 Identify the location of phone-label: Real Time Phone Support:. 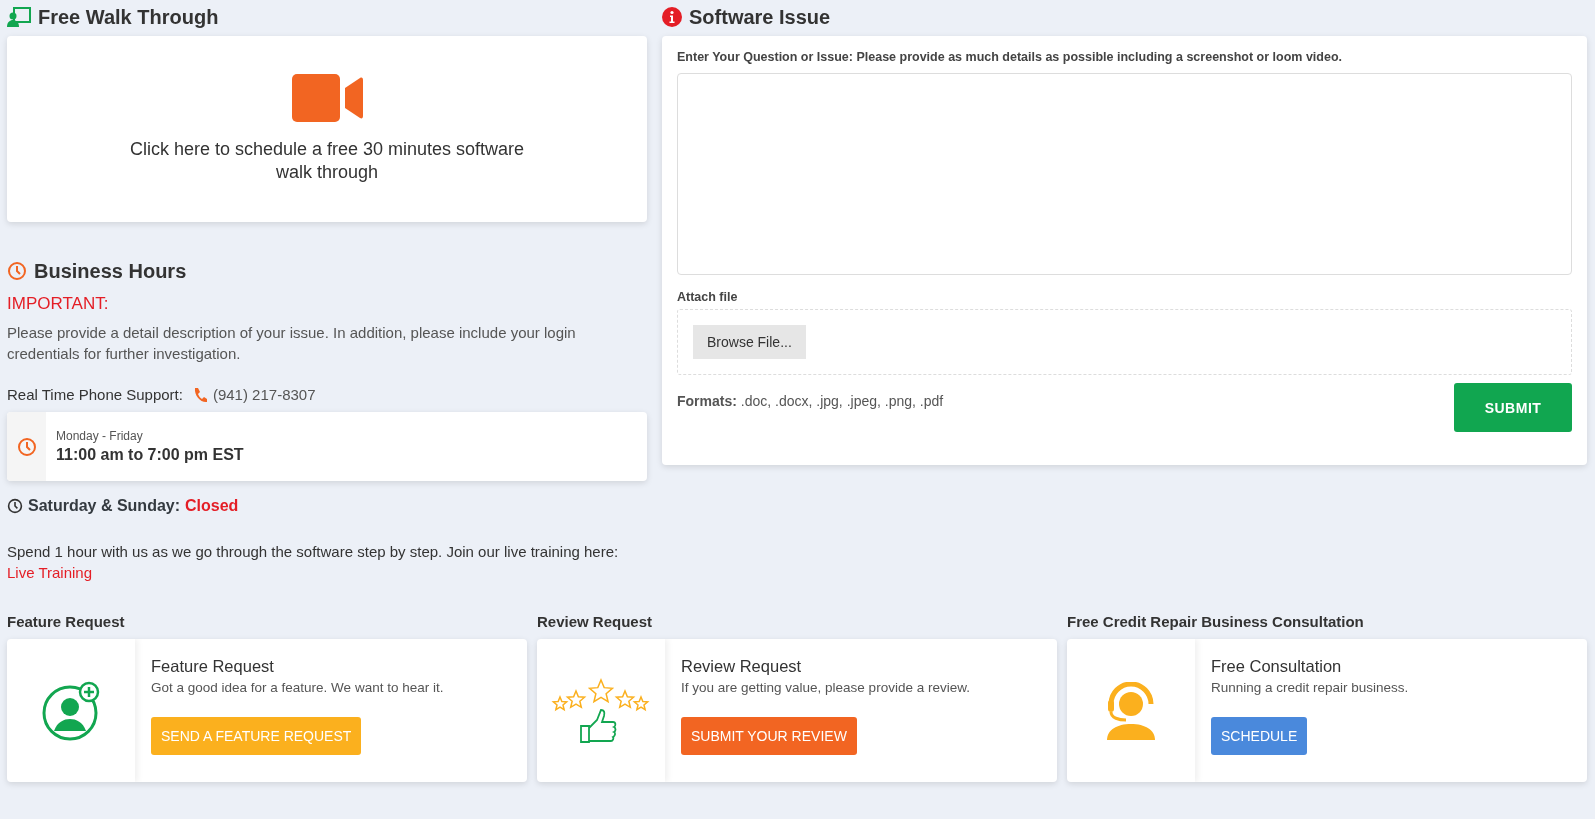
(95, 394).